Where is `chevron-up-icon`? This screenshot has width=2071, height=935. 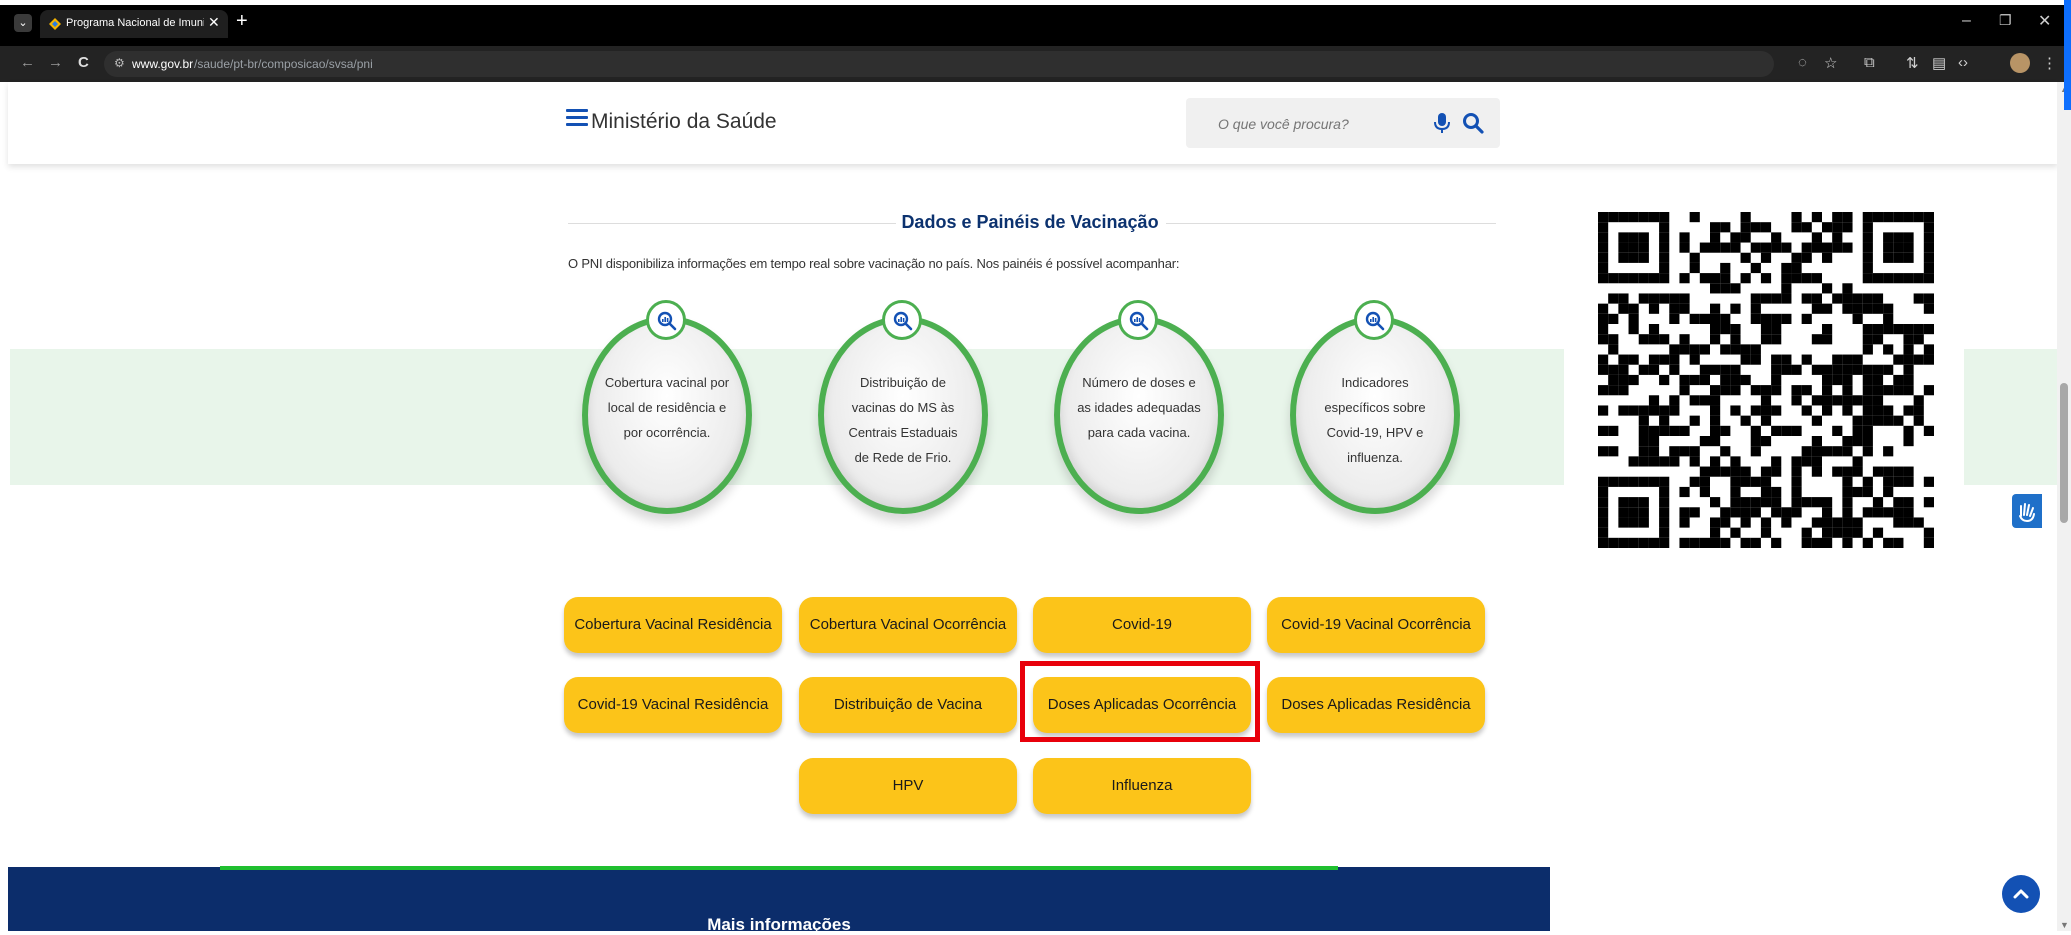
chevron-up-icon is located at coordinates (2021, 894).